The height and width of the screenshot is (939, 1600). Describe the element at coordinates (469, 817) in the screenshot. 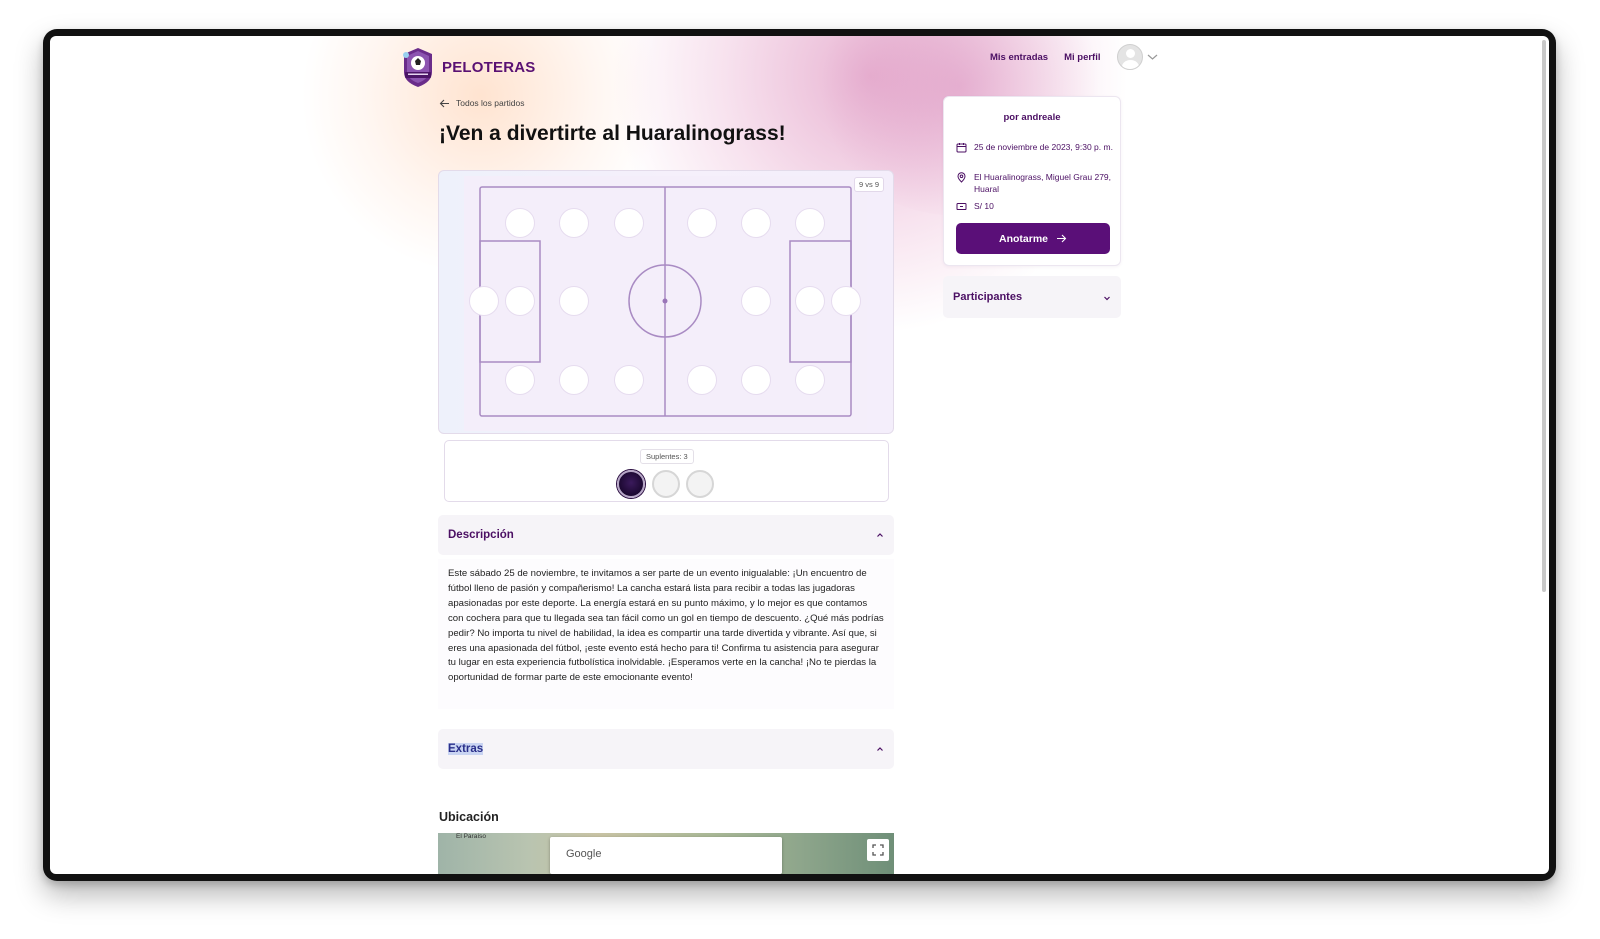

I see `location-title: Ubicación` at that location.